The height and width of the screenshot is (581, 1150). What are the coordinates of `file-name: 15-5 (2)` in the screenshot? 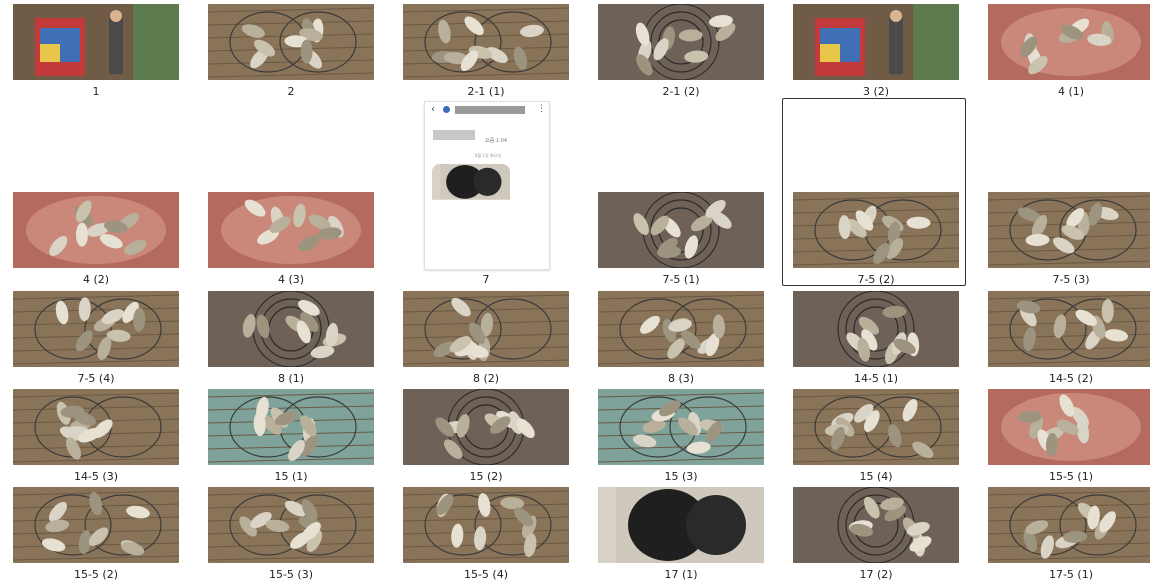 It's located at (96, 574).